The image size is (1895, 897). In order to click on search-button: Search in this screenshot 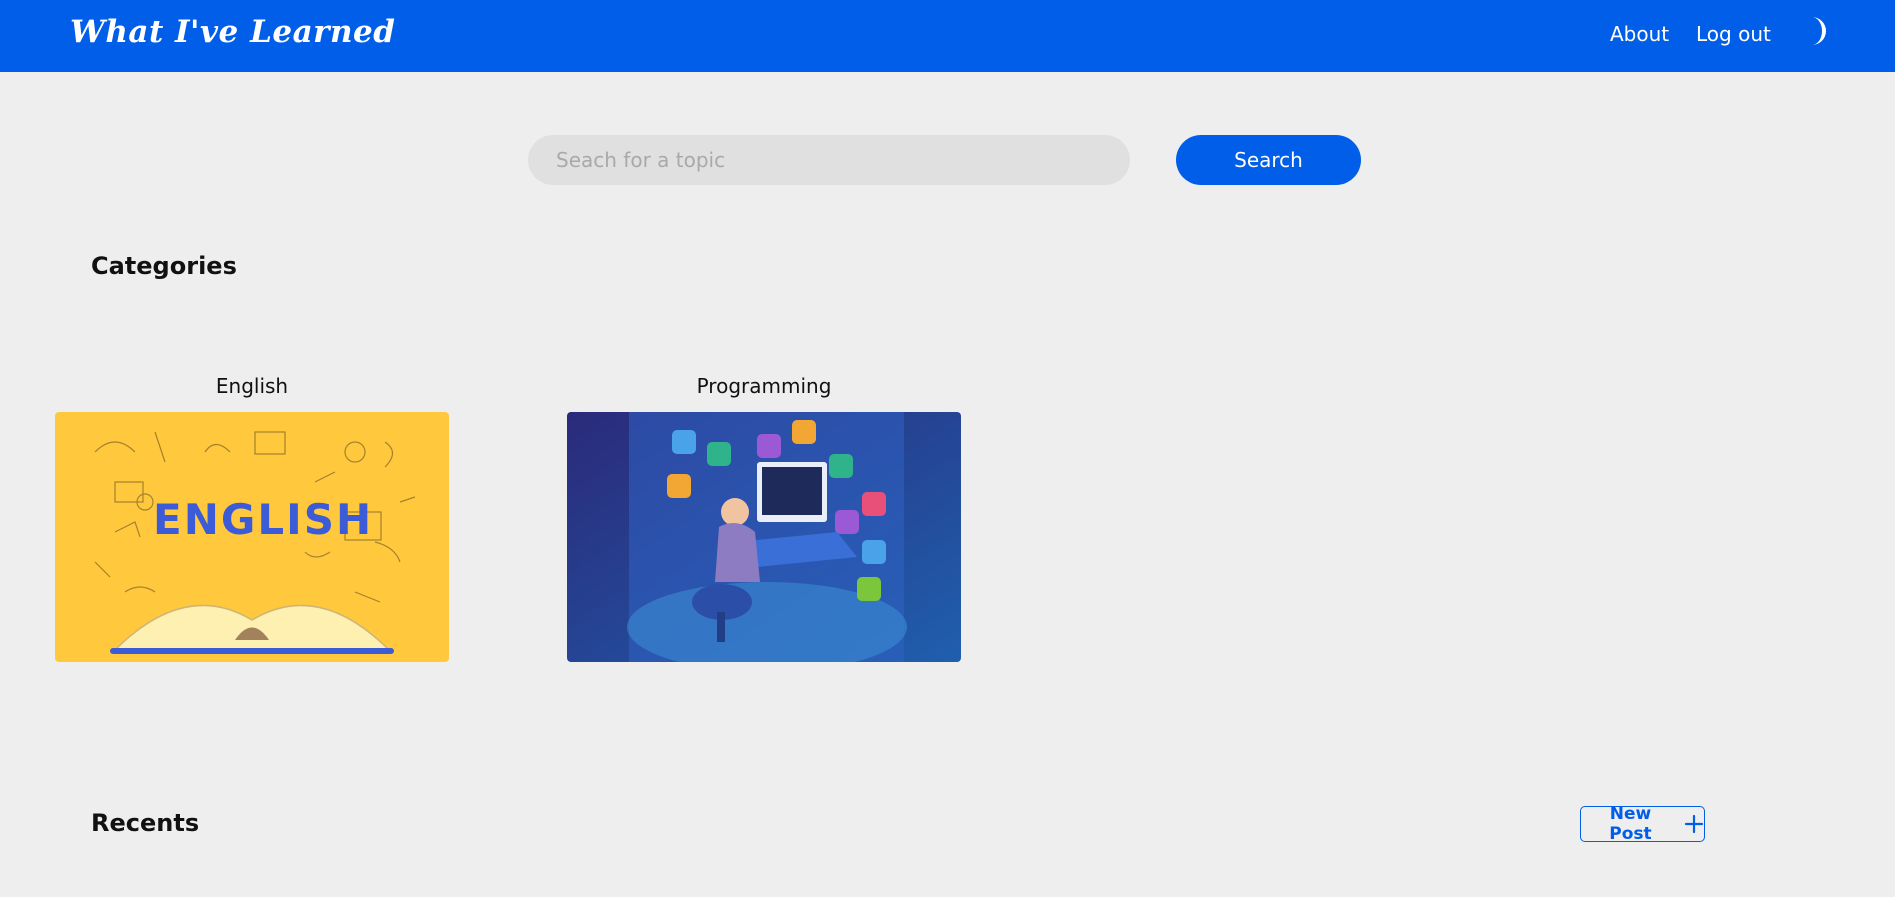, I will do `click(1268, 160)`.